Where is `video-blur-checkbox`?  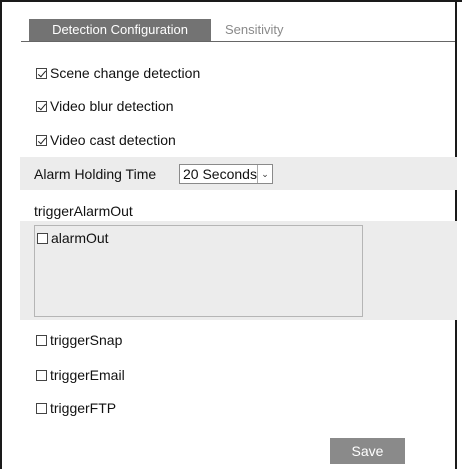 video-blur-checkbox is located at coordinates (41, 106).